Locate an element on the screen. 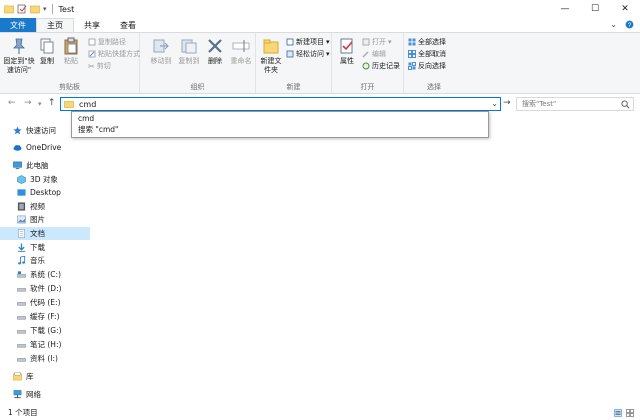 This screenshot has height=420, width=640. computer-icon is located at coordinates (17, 165).